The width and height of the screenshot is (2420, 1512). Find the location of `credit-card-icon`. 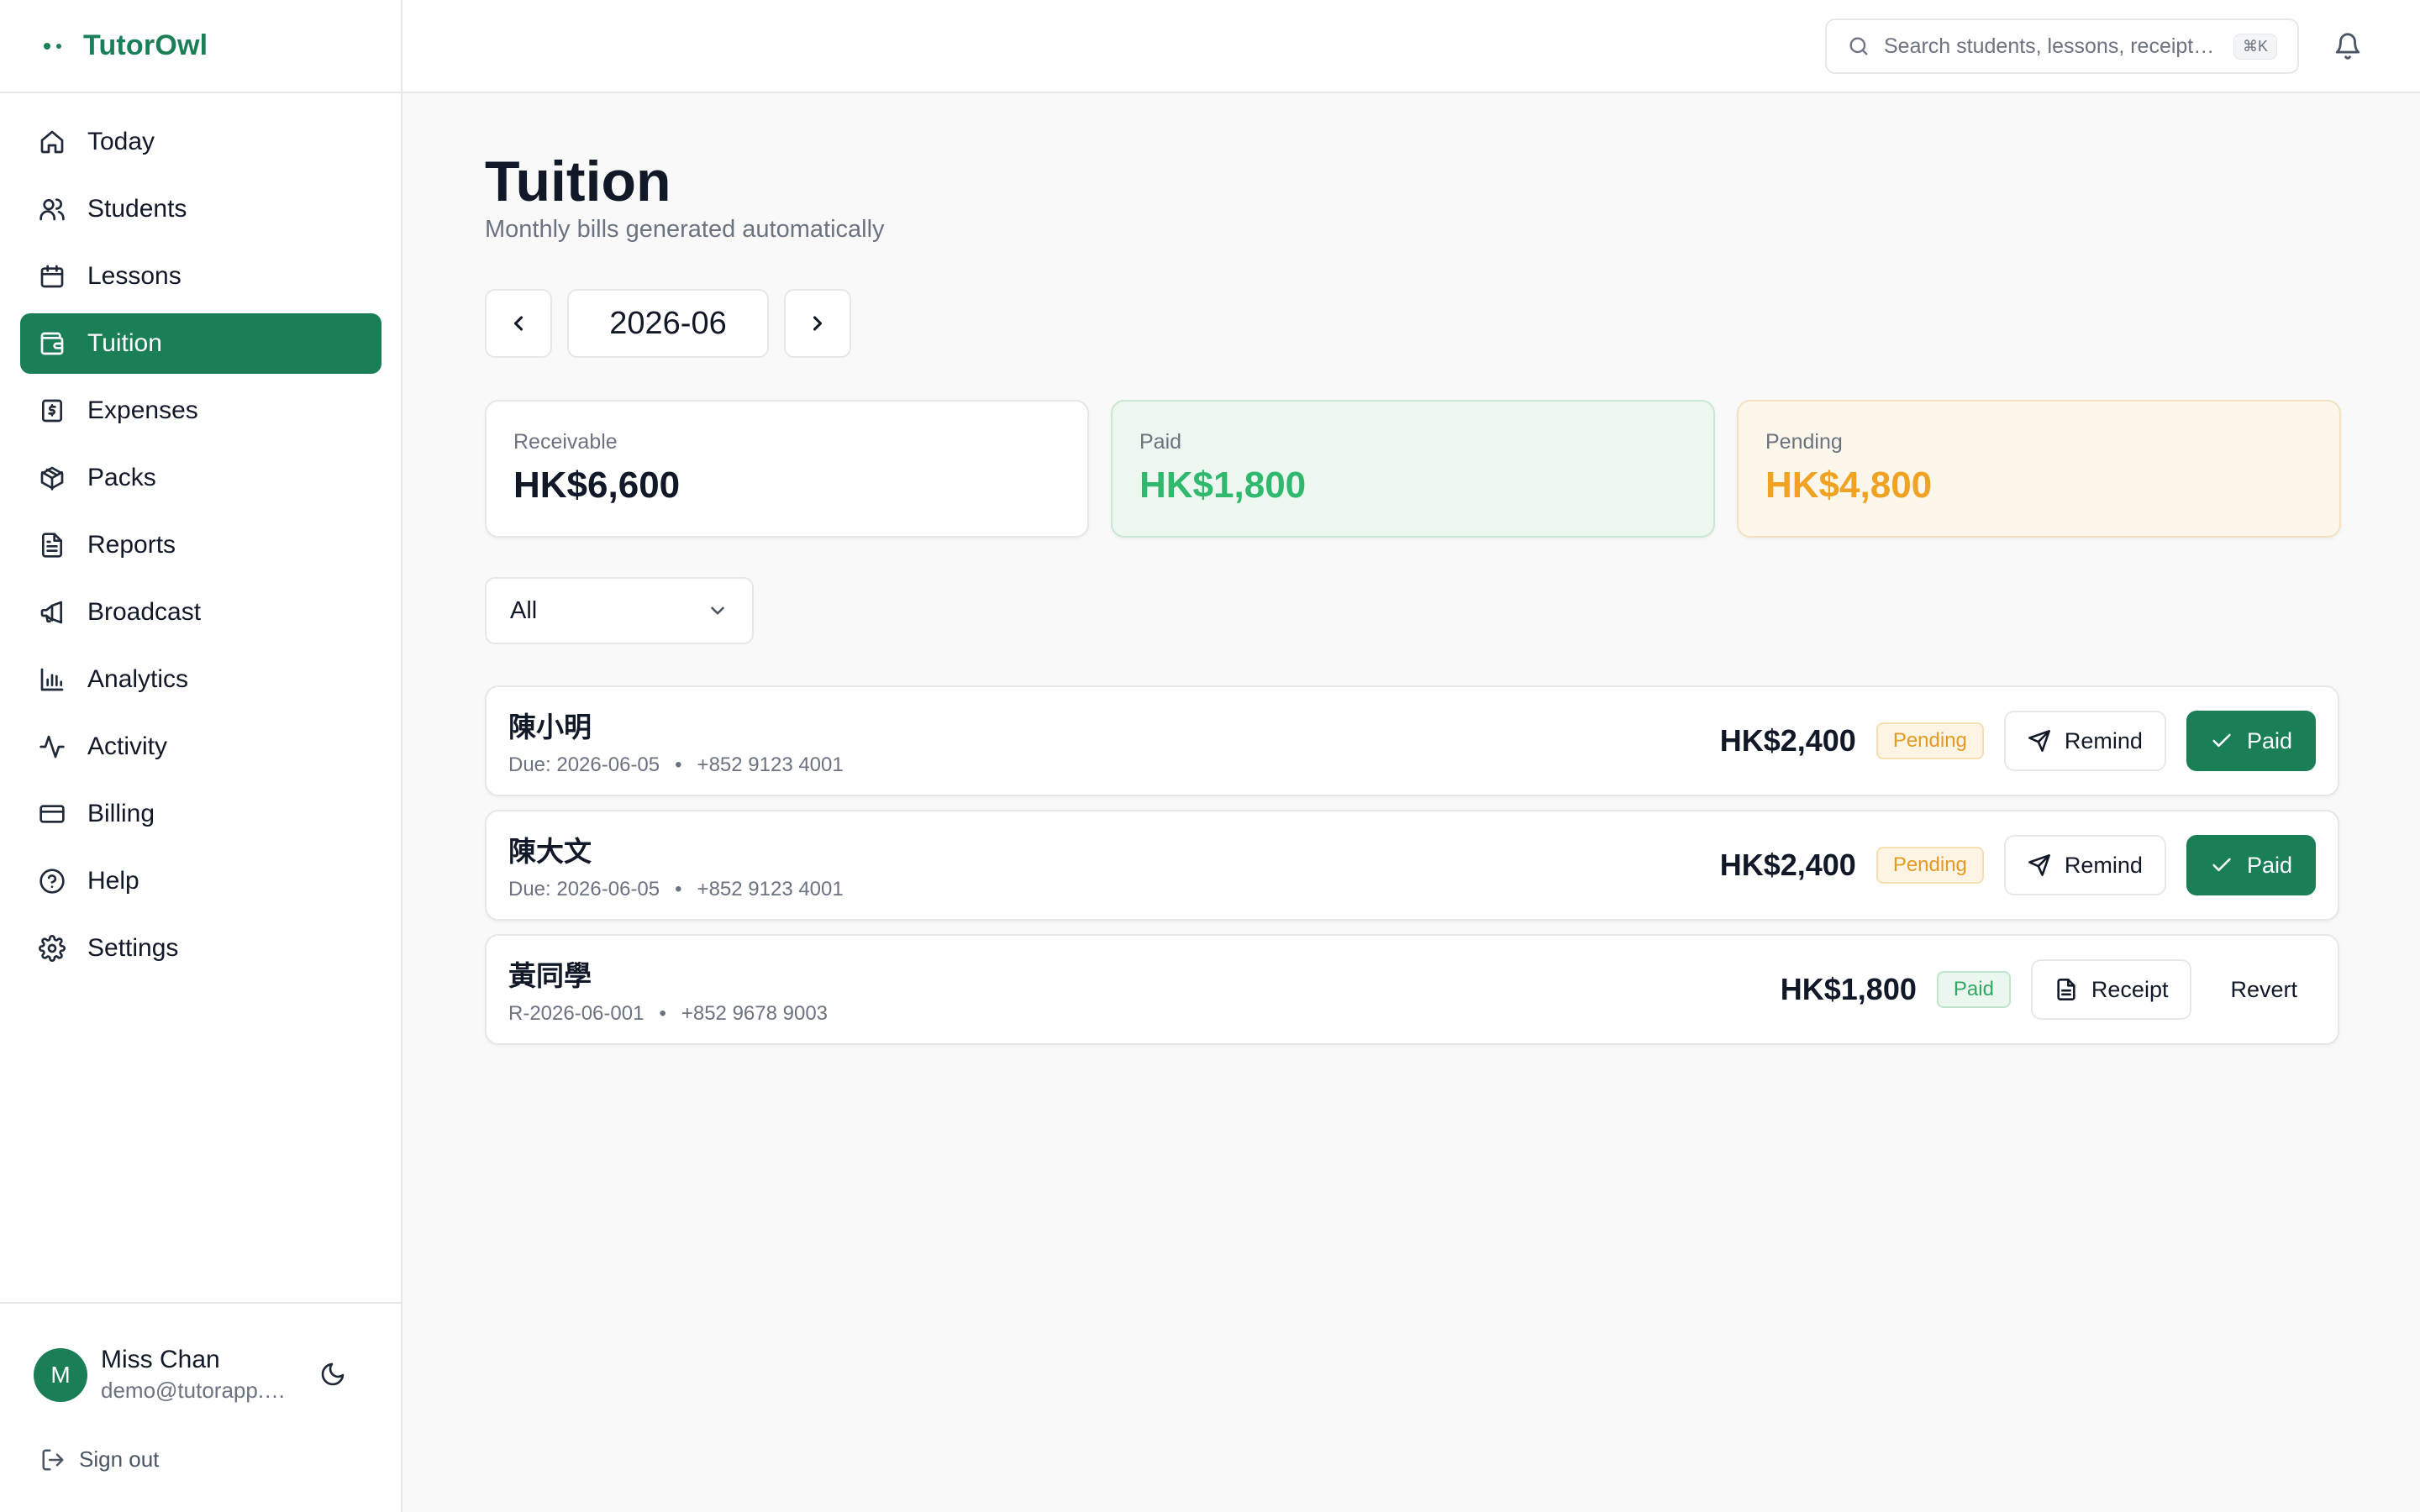

credit-card-icon is located at coordinates (52, 814).